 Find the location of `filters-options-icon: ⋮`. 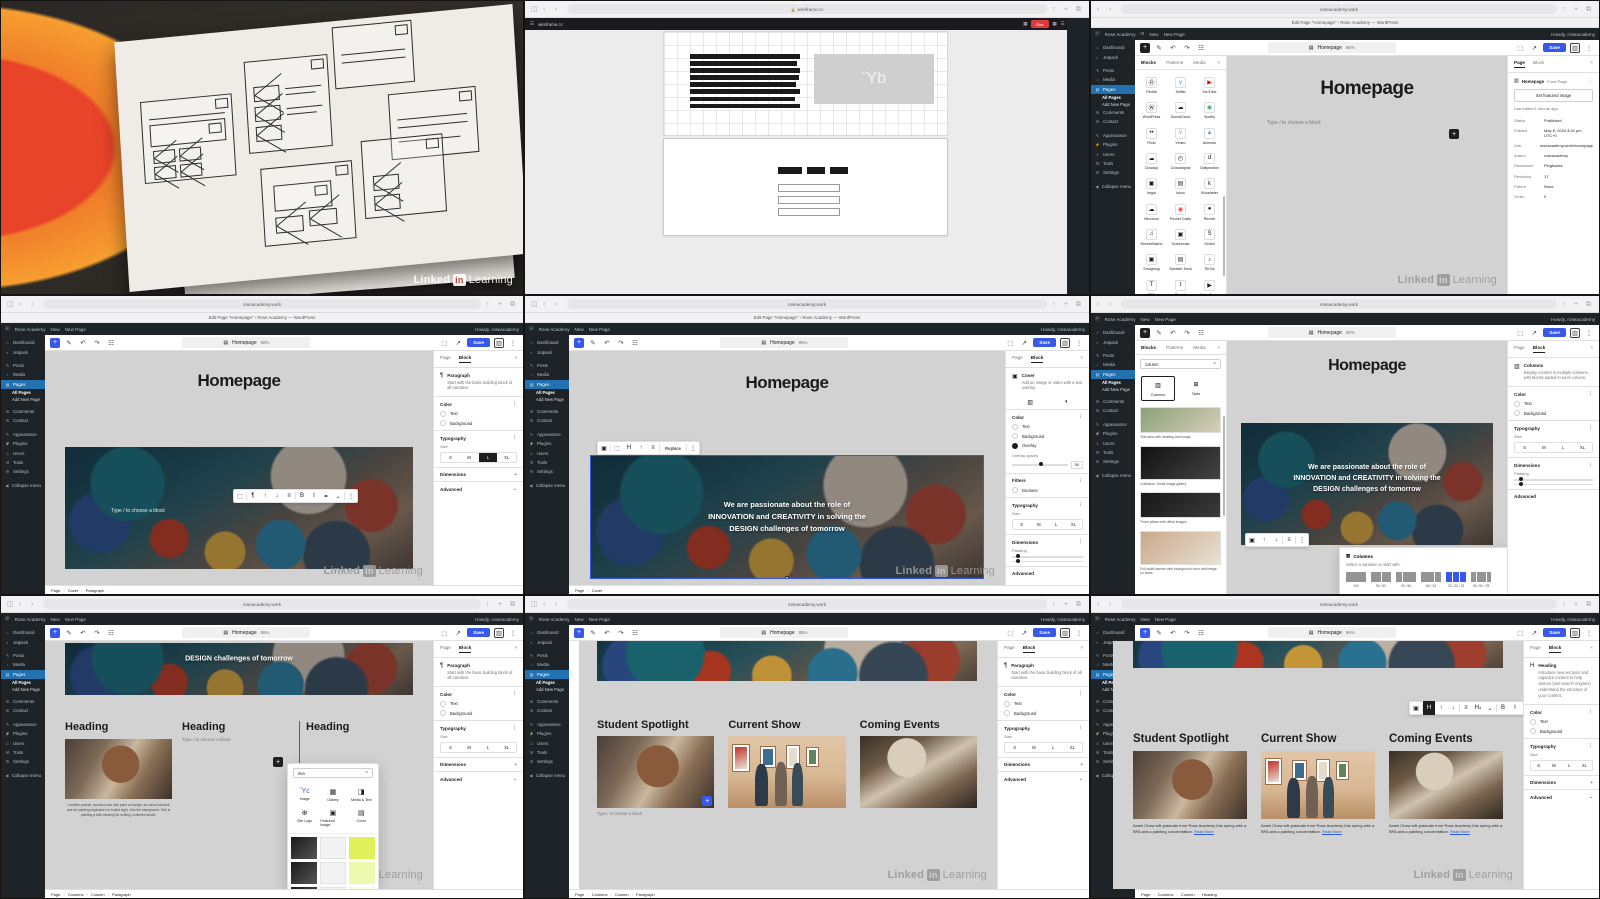

filters-options-icon: ⋮ is located at coordinates (1080, 481).